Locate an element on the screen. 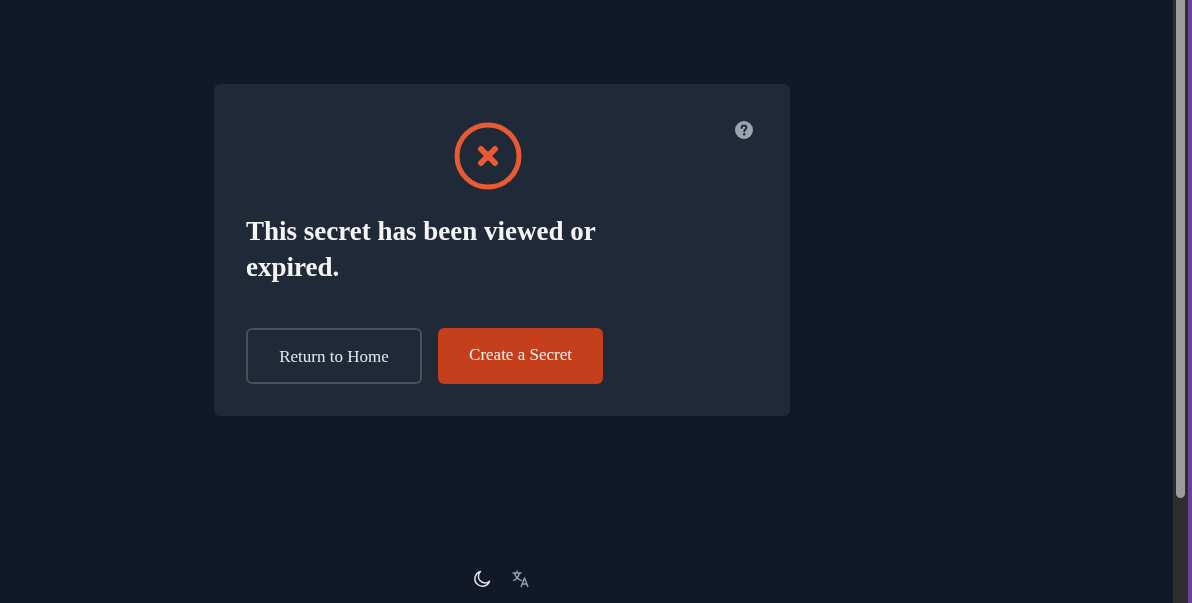 This screenshot has width=1192, height=603. scrollbar-track is located at coordinates (1180, 301).